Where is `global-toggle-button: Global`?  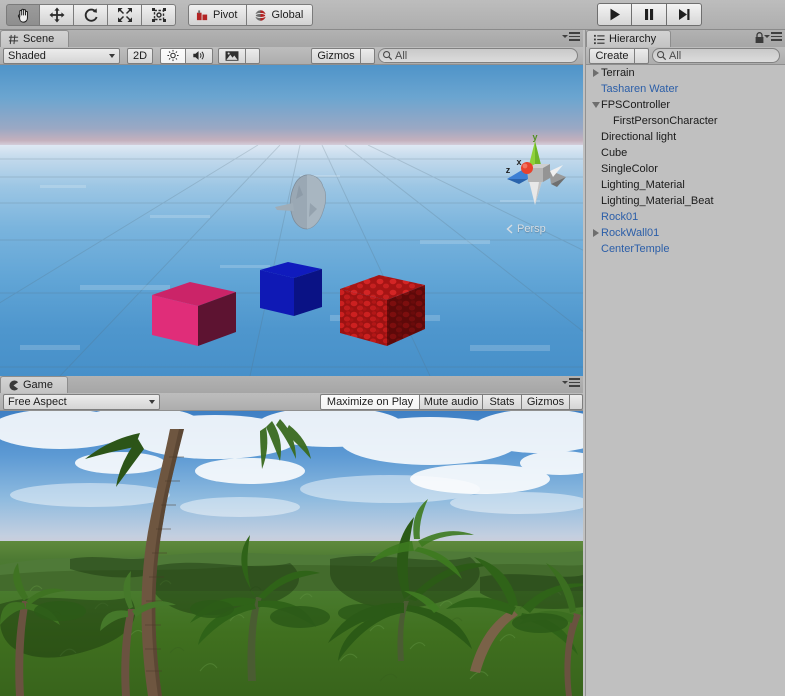
global-toggle-button: Global is located at coordinates (280, 15).